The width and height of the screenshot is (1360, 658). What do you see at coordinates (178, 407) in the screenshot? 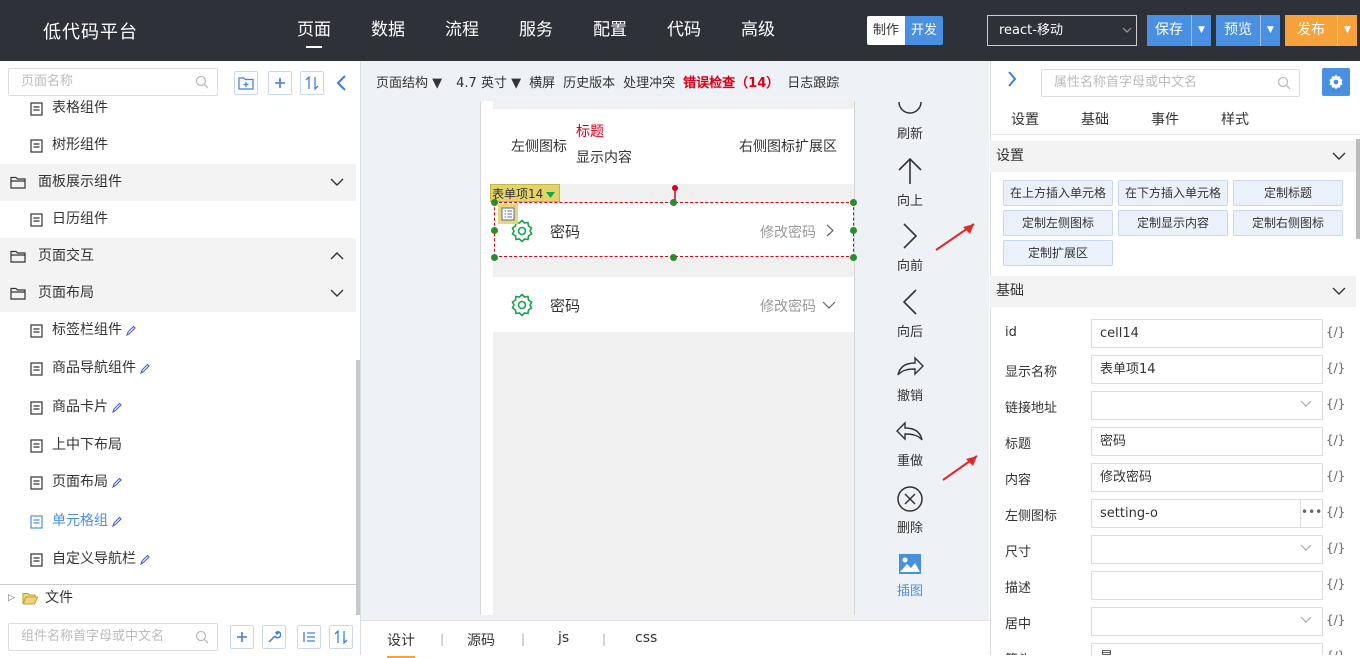
I see `tree-item-page: 商品卡片` at bounding box center [178, 407].